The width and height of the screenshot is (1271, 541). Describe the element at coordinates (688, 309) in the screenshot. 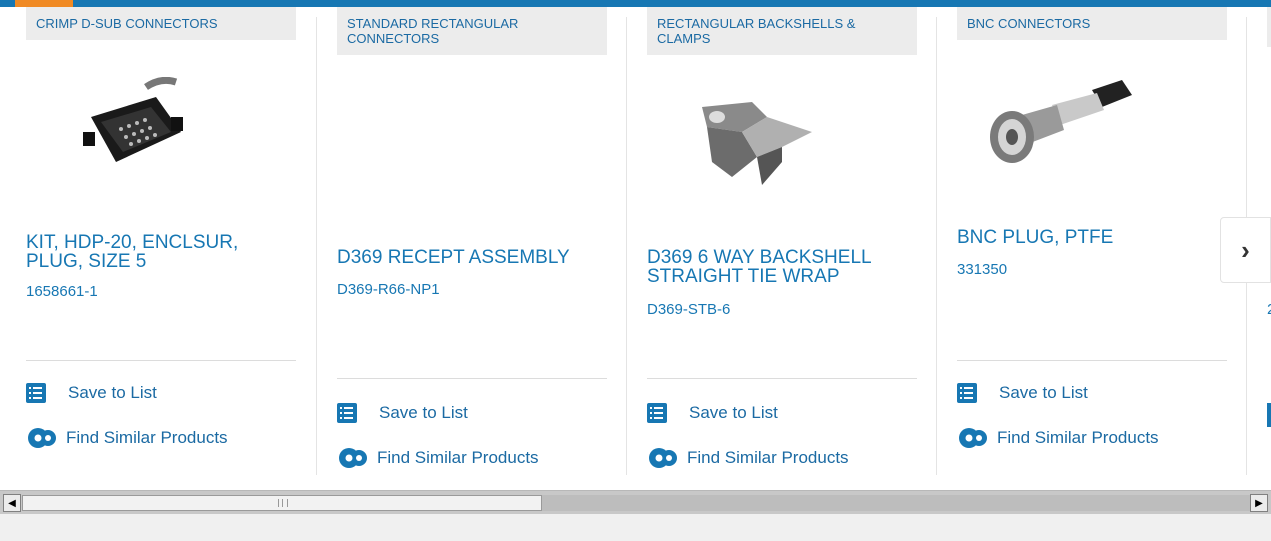

I see `part-number: D369-STB-6` at that location.